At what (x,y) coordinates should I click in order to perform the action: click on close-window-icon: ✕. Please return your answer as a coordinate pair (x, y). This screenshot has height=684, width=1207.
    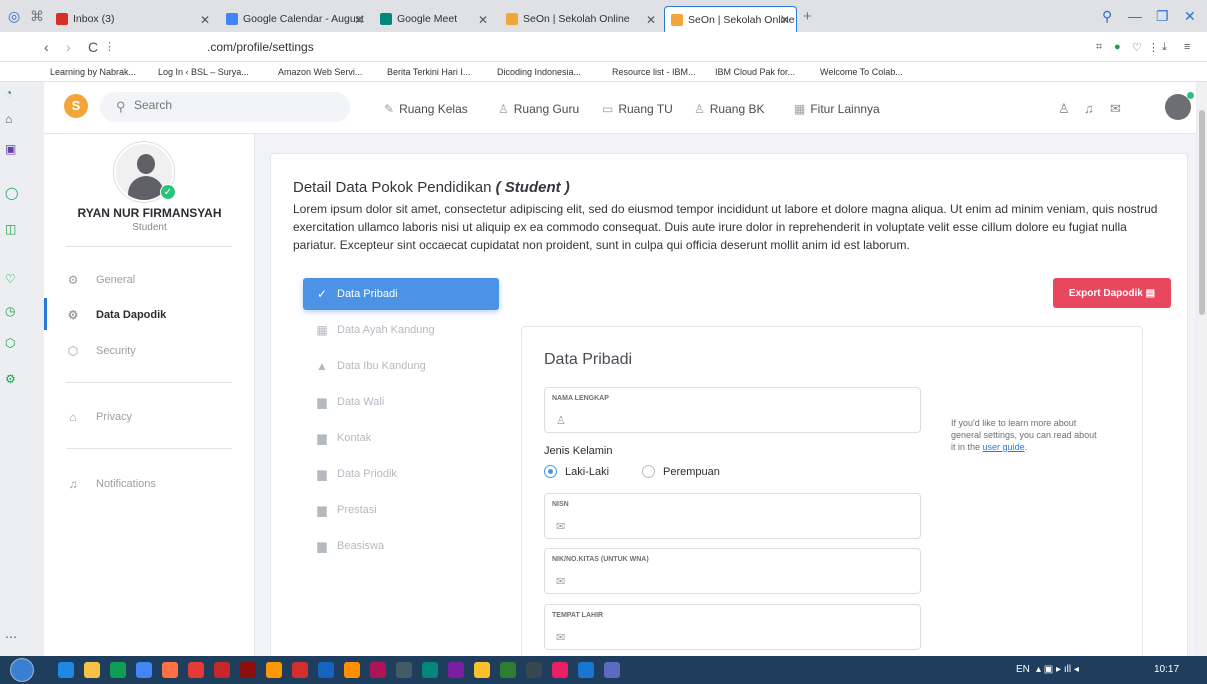
    Looking at the image, I should click on (1190, 16).